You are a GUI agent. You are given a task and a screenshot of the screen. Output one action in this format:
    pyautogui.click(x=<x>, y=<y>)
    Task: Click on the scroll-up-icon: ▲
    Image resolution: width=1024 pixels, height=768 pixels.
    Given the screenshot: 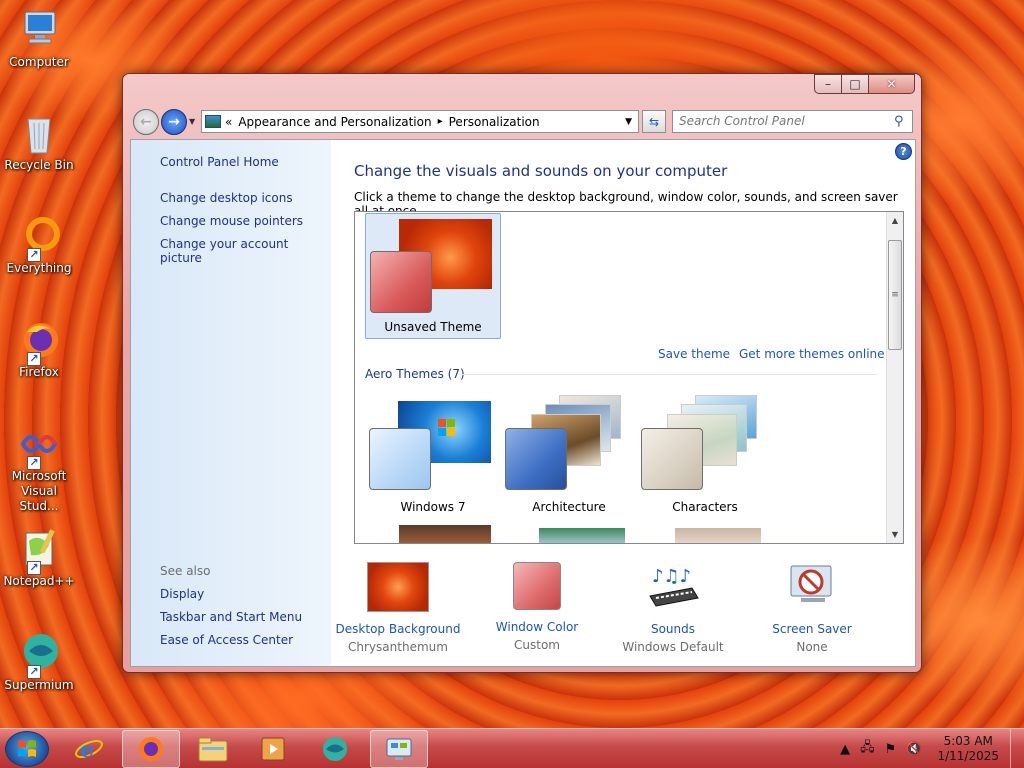 What is the action you would take?
    pyautogui.click(x=895, y=220)
    